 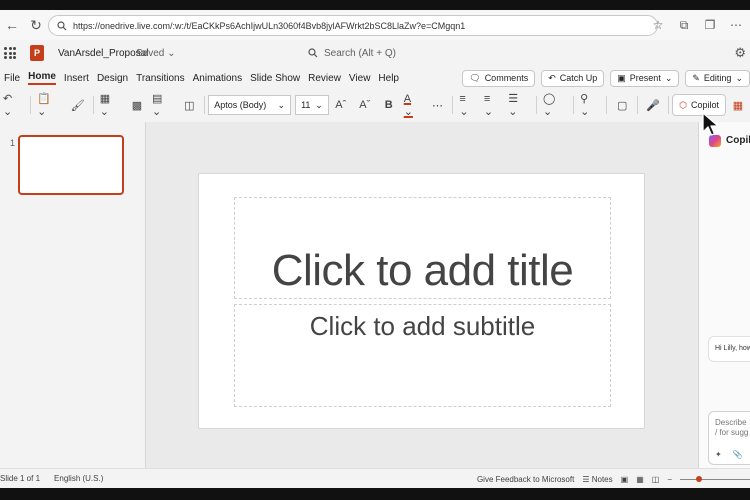 I want to click on notes-button: ☰ Notes, so click(x=597, y=479).